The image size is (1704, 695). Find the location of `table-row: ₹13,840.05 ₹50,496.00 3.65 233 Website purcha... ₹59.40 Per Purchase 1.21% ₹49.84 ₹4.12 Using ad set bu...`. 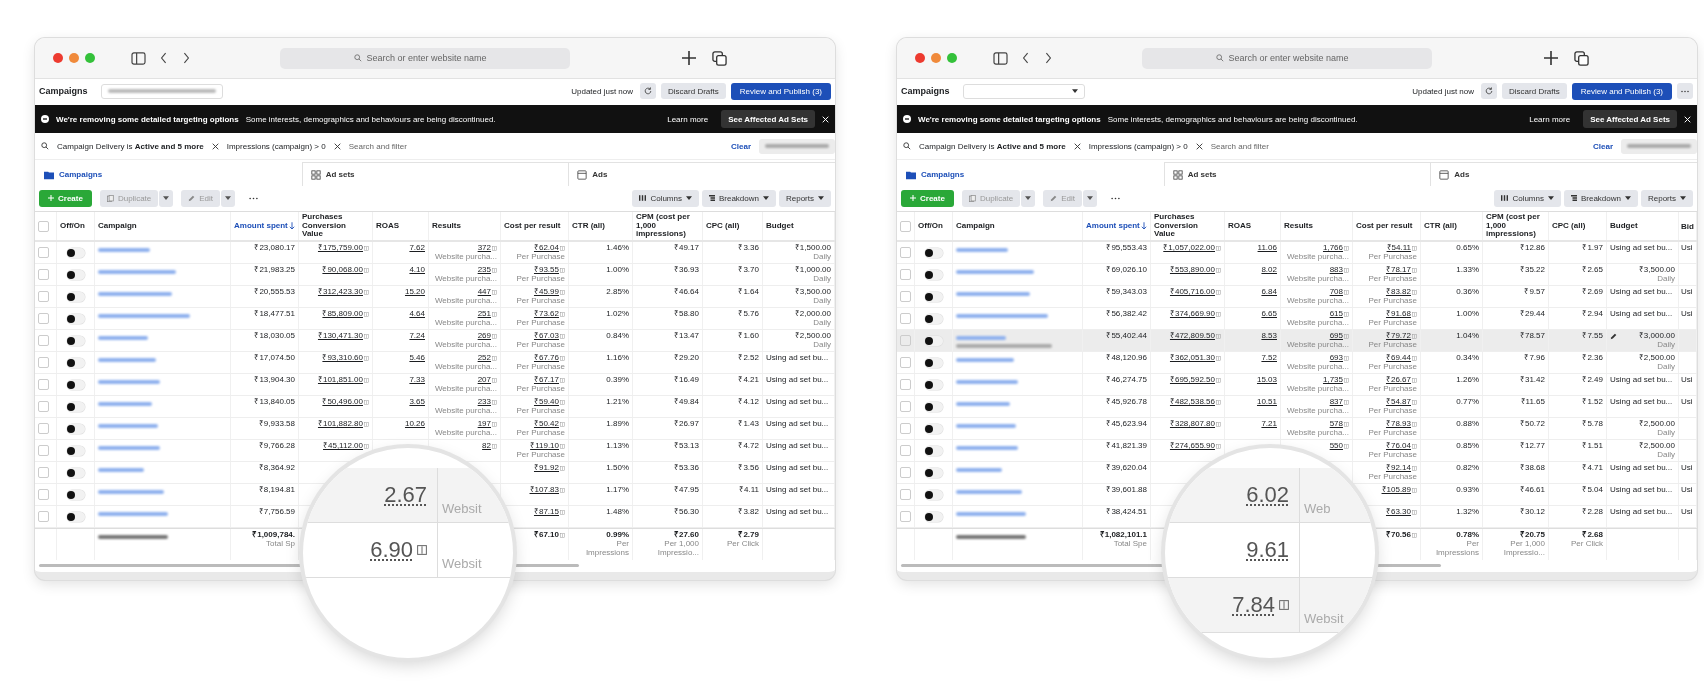

table-row: ₹13,840.05 ₹50,496.00 3.65 233 Website purcha... ₹59.40 Per Purchase 1.21% ₹49.84 ₹4.12 Using ad set bu... is located at coordinates (435, 407).